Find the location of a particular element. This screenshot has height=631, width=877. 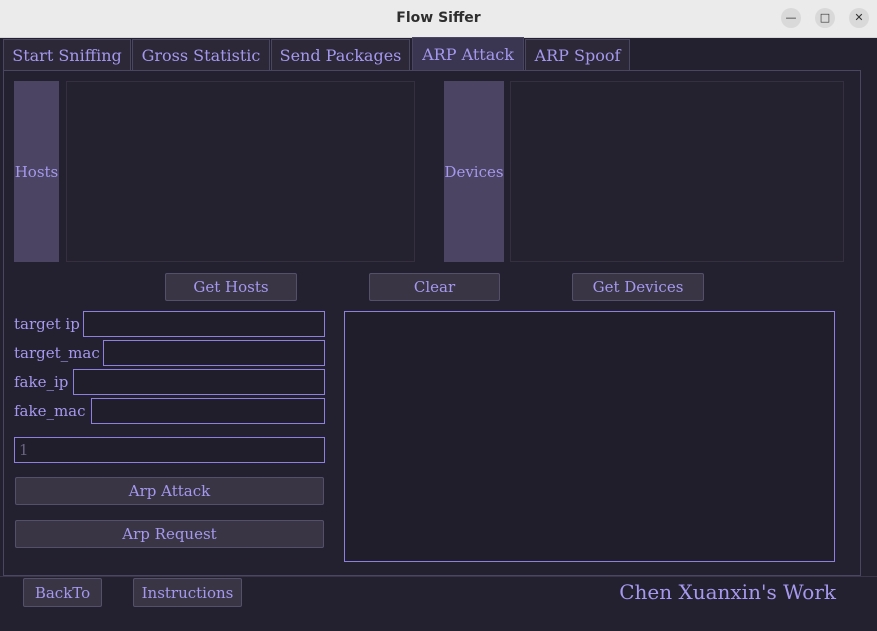

tab-arp-spoof: ARP Spoof is located at coordinates (577, 54).